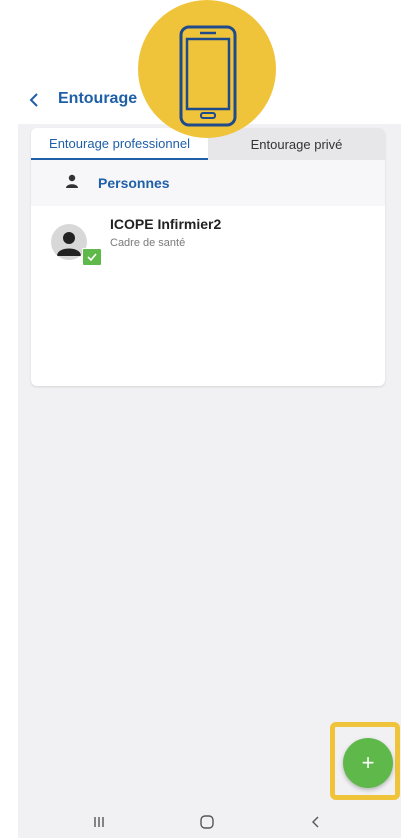 Image resolution: width=401 pixels, height=838 pixels. I want to click on overlay-badge, so click(207, 69).